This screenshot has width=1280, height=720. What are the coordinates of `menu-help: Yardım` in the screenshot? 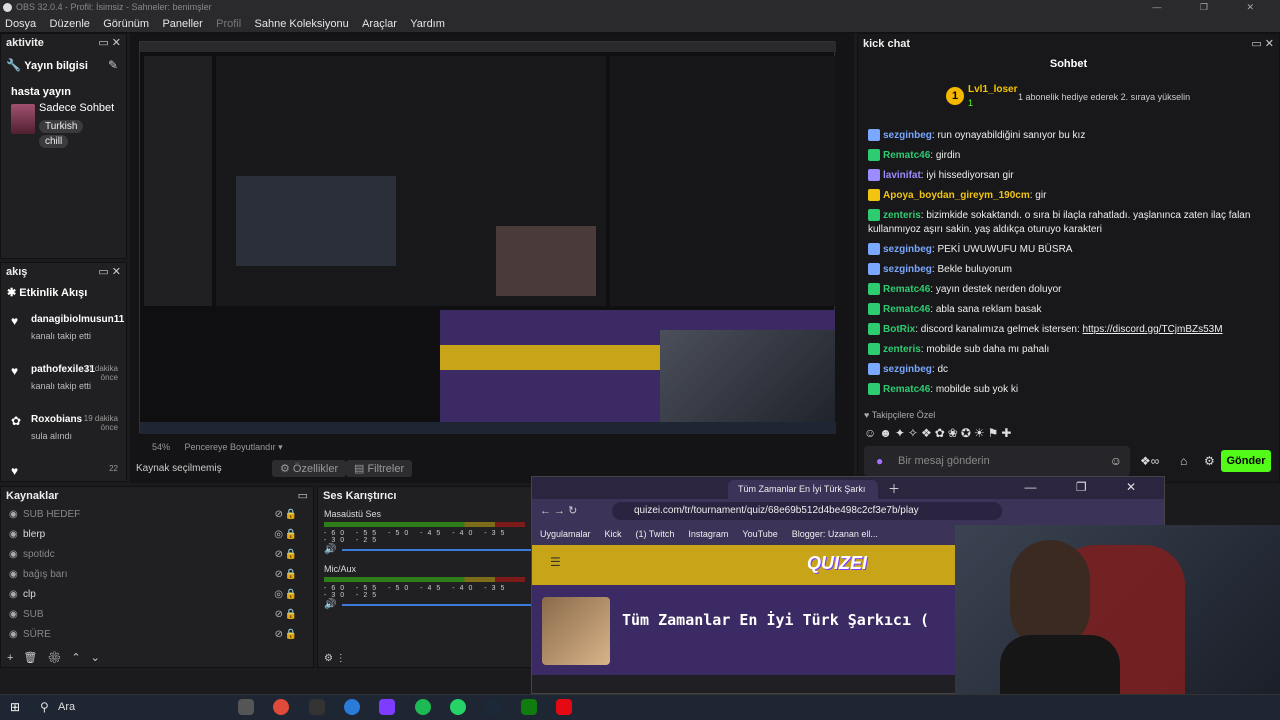 It's located at (427, 24).